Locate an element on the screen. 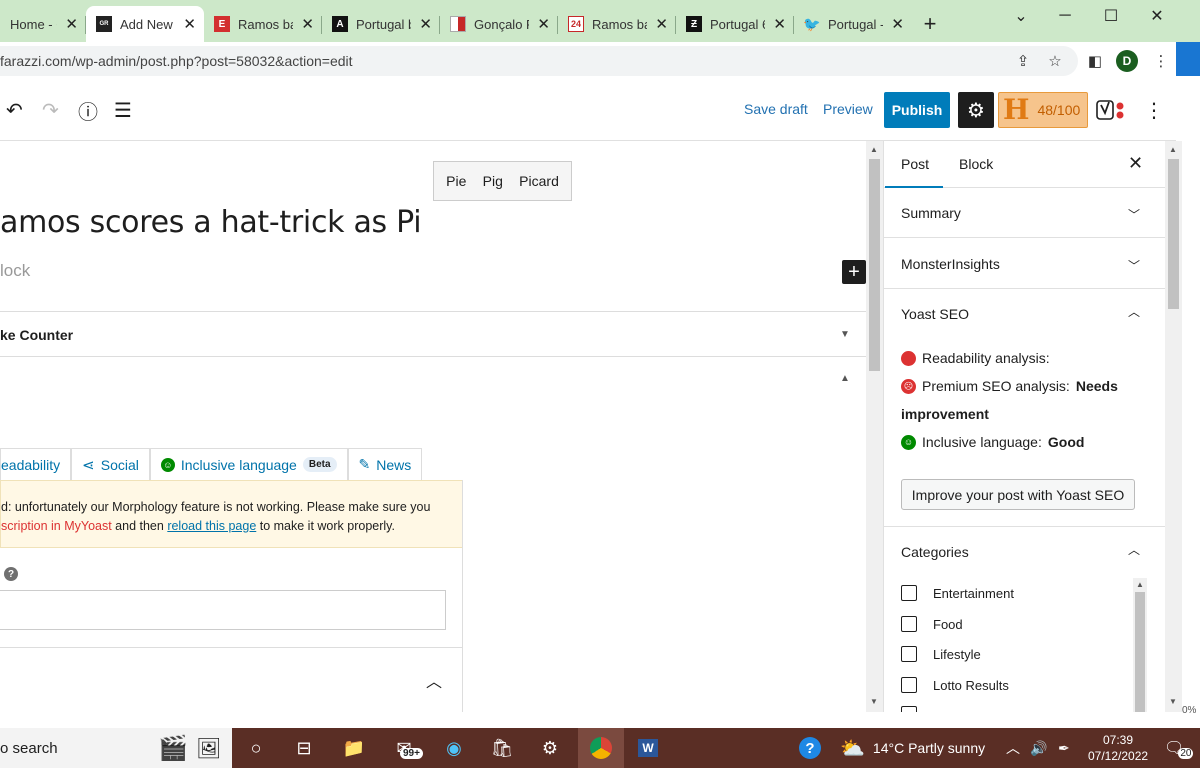 This screenshot has width=1200, height=768. close-window-icon: ✕ is located at coordinates (1157, 16).